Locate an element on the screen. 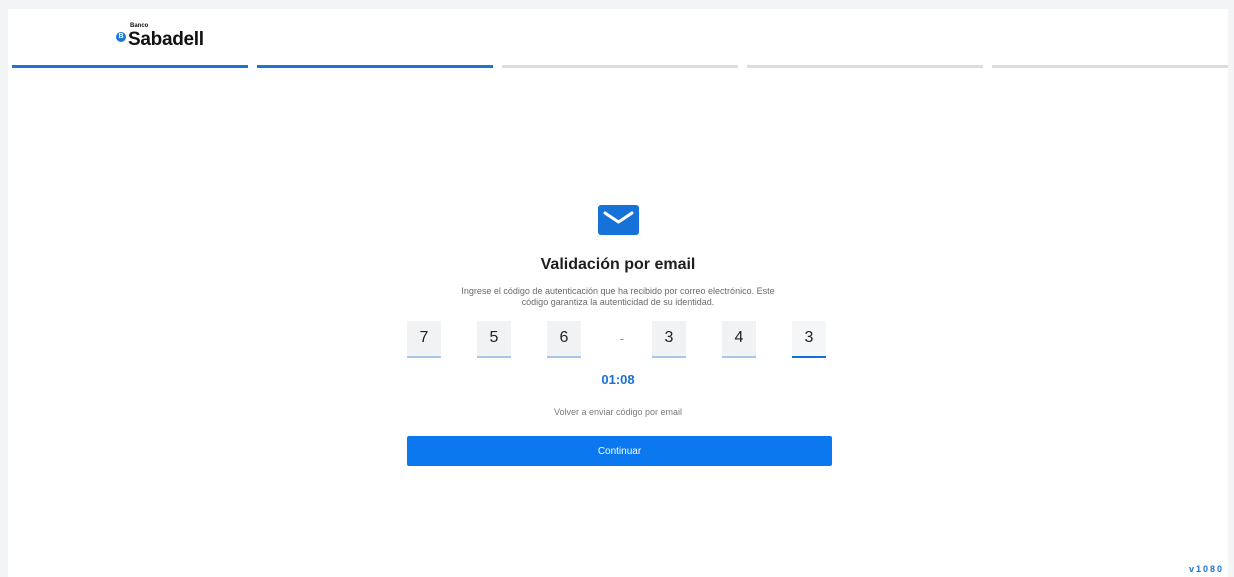 The width and height of the screenshot is (1234, 577). envelope-icon is located at coordinates (618, 220).